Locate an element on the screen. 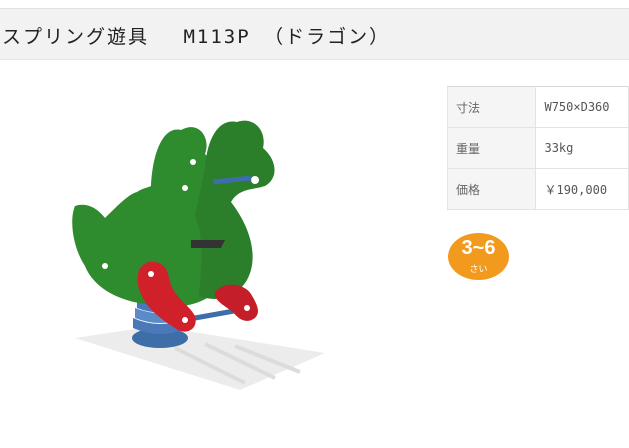  spec-label-price: 価格 is located at coordinates (491, 189).